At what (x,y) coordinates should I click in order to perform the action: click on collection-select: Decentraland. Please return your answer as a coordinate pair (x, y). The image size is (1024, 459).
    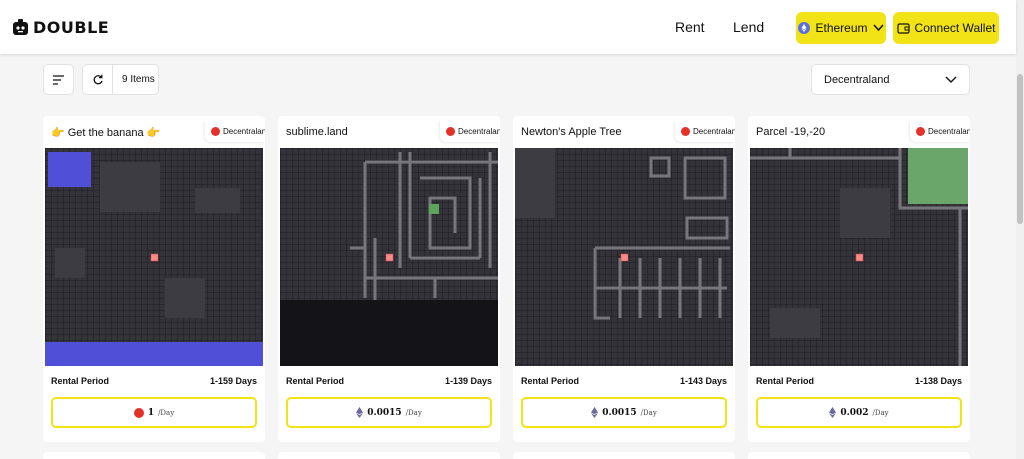
    Looking at the image, I should click on (890, 79).